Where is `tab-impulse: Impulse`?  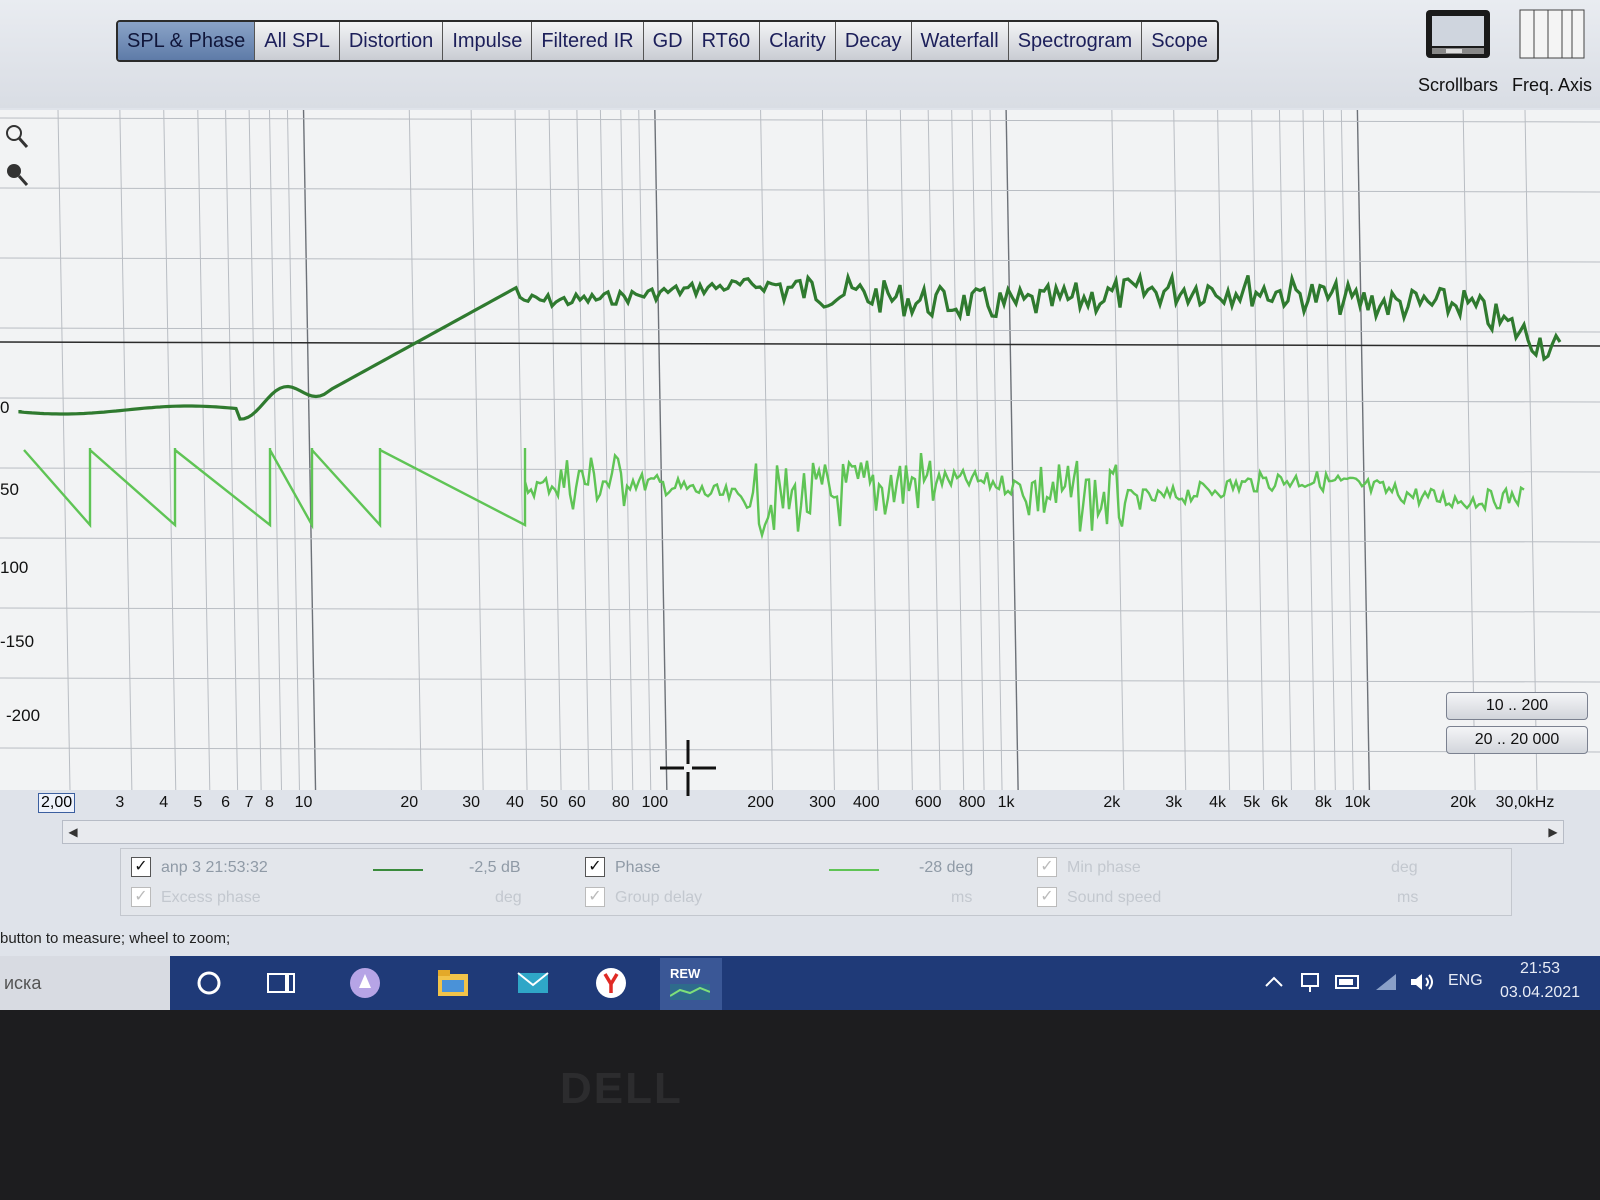 tab-impulse: Impulse is located at coordinates (488, 41).